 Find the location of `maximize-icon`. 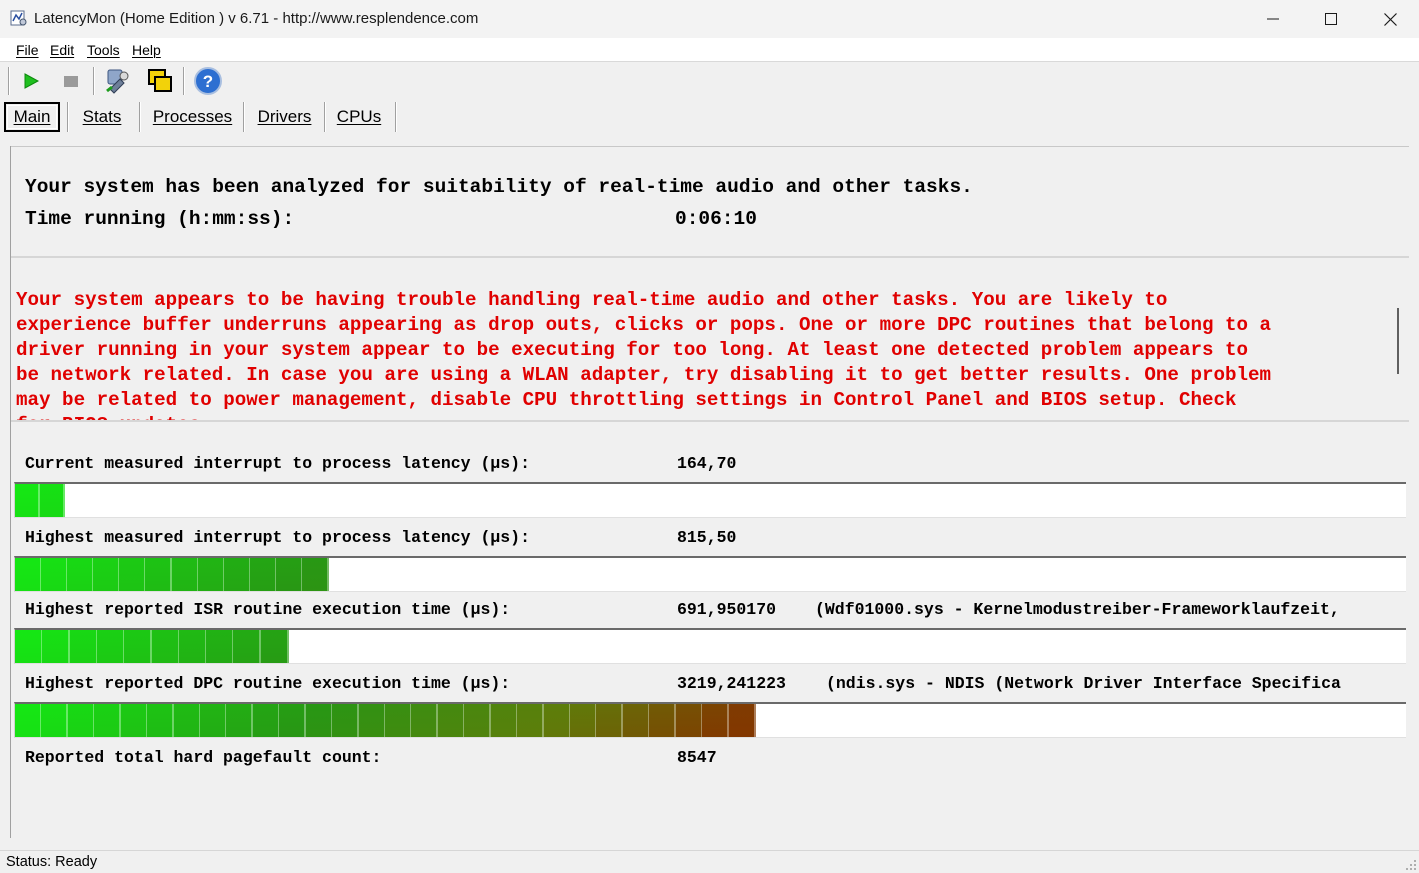

maximize-icon is located at coordinates (1331, 19).